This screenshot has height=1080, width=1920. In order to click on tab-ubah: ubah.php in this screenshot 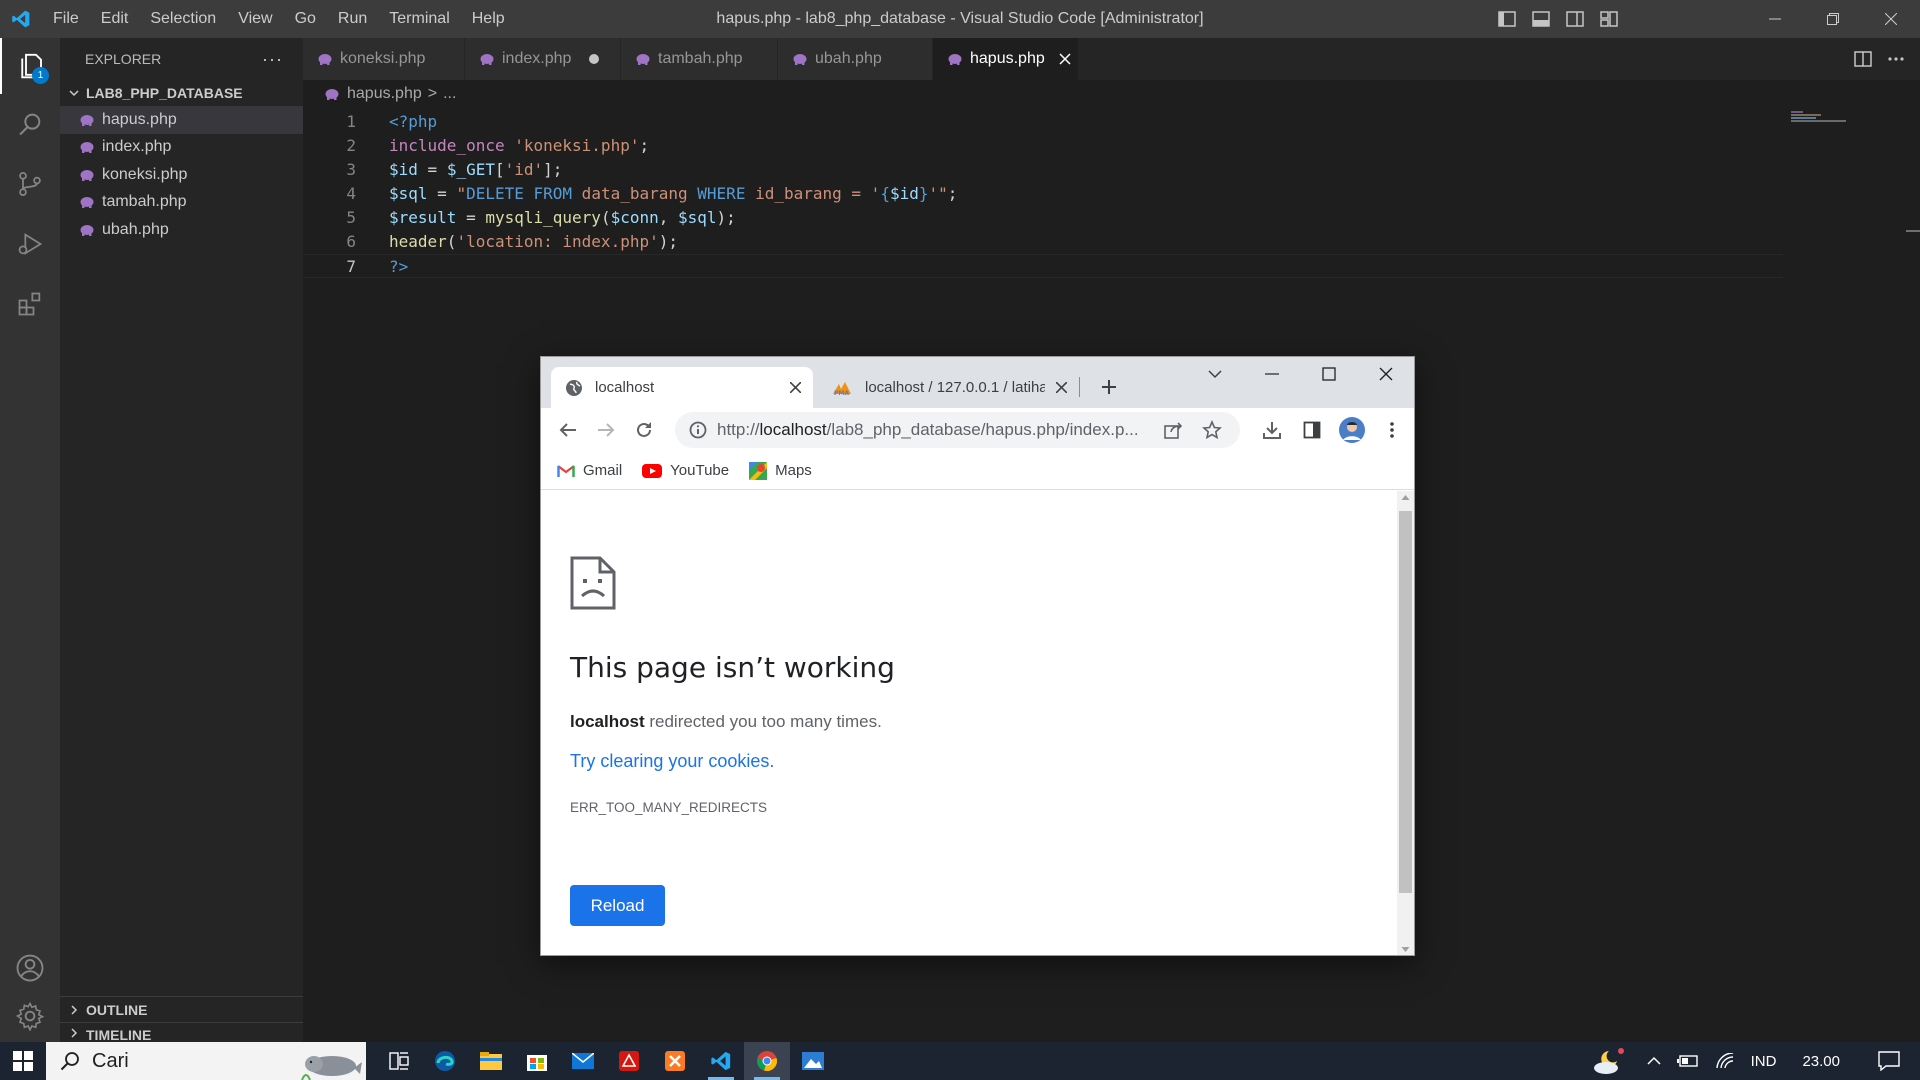, I will do `click(855, 59)`.